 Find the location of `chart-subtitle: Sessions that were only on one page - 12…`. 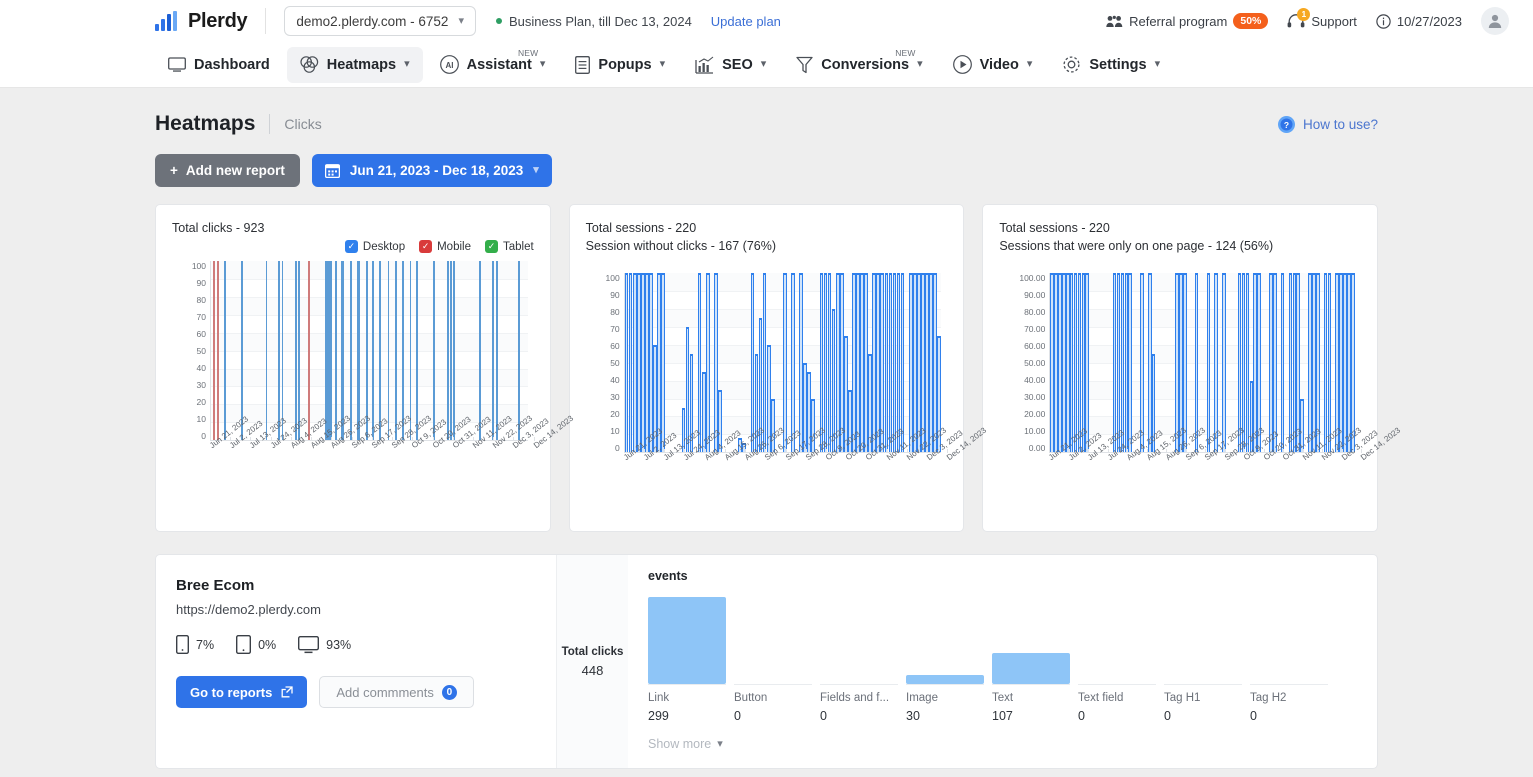

chart-subtitle: Sessions that were only on one page - 12… is located at coordinates (1136, 246).